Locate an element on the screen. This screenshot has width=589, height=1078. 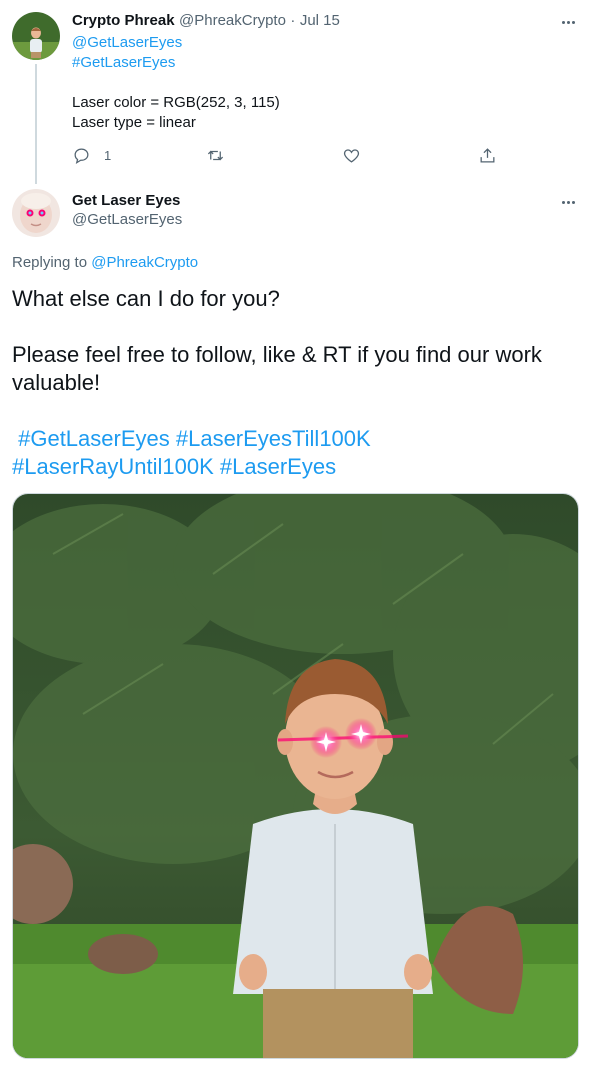
retweet-button is located at coordinates (215, 155).